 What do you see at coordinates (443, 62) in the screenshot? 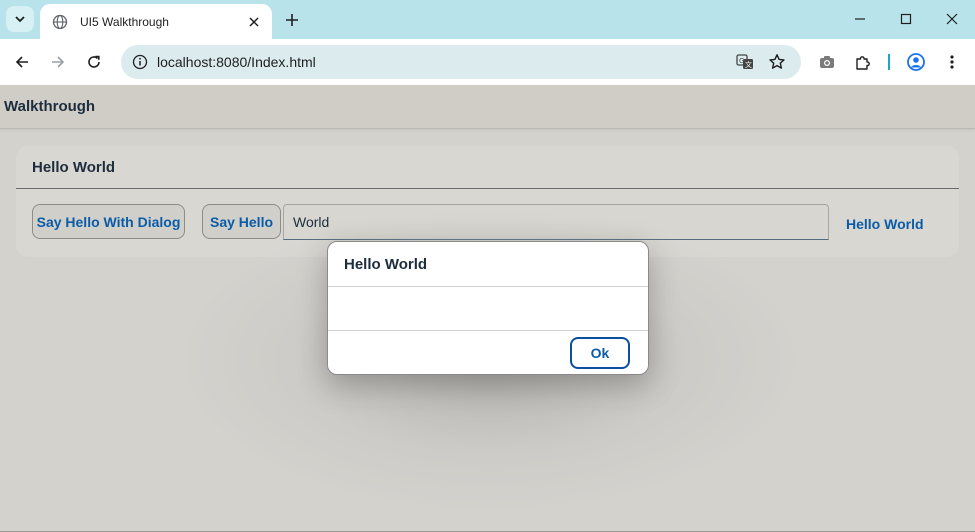
I see `url-text: localhost:8080/Index.html` at bounding box center [443, 62].